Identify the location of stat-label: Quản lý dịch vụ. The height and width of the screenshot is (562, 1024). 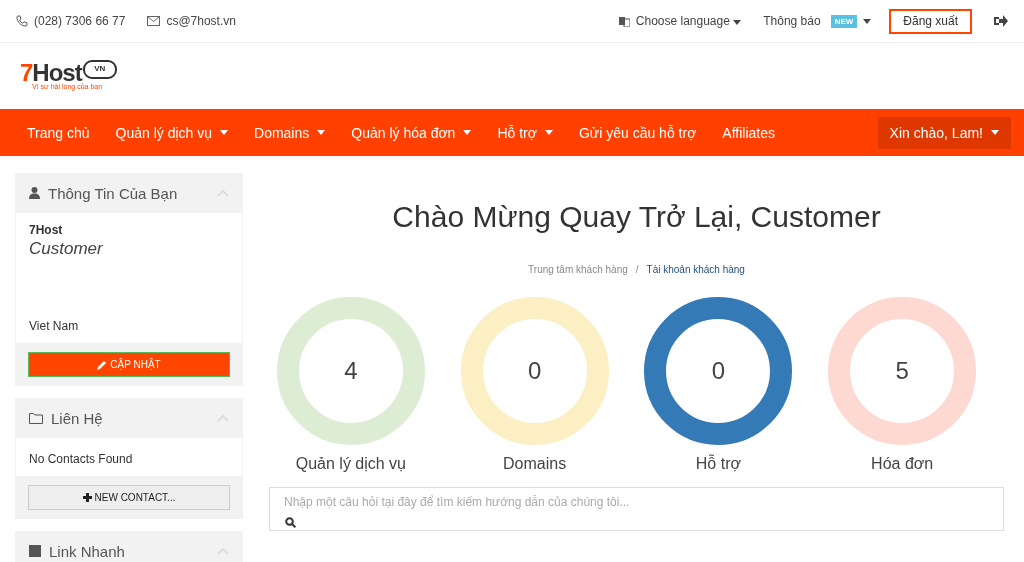
(350, 464).